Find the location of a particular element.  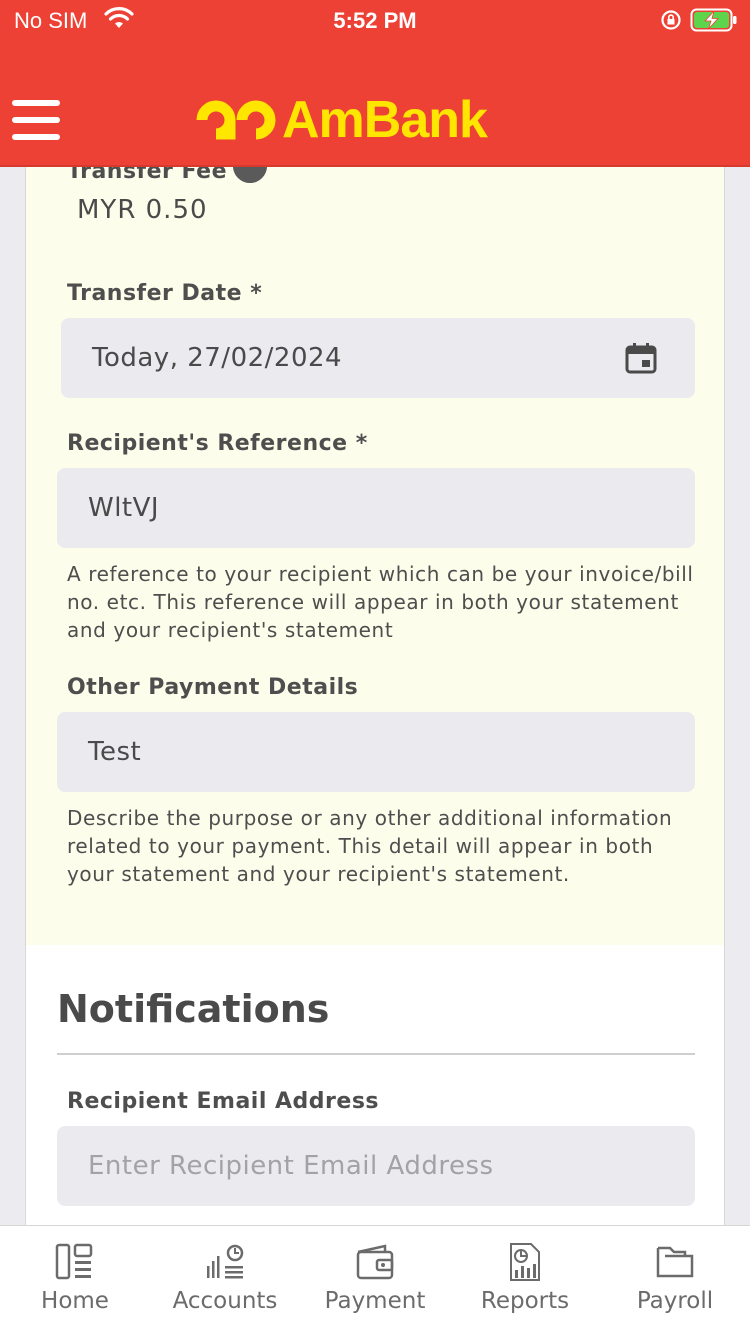

tab-payment: Payment is located at coordinates (375, 1280).